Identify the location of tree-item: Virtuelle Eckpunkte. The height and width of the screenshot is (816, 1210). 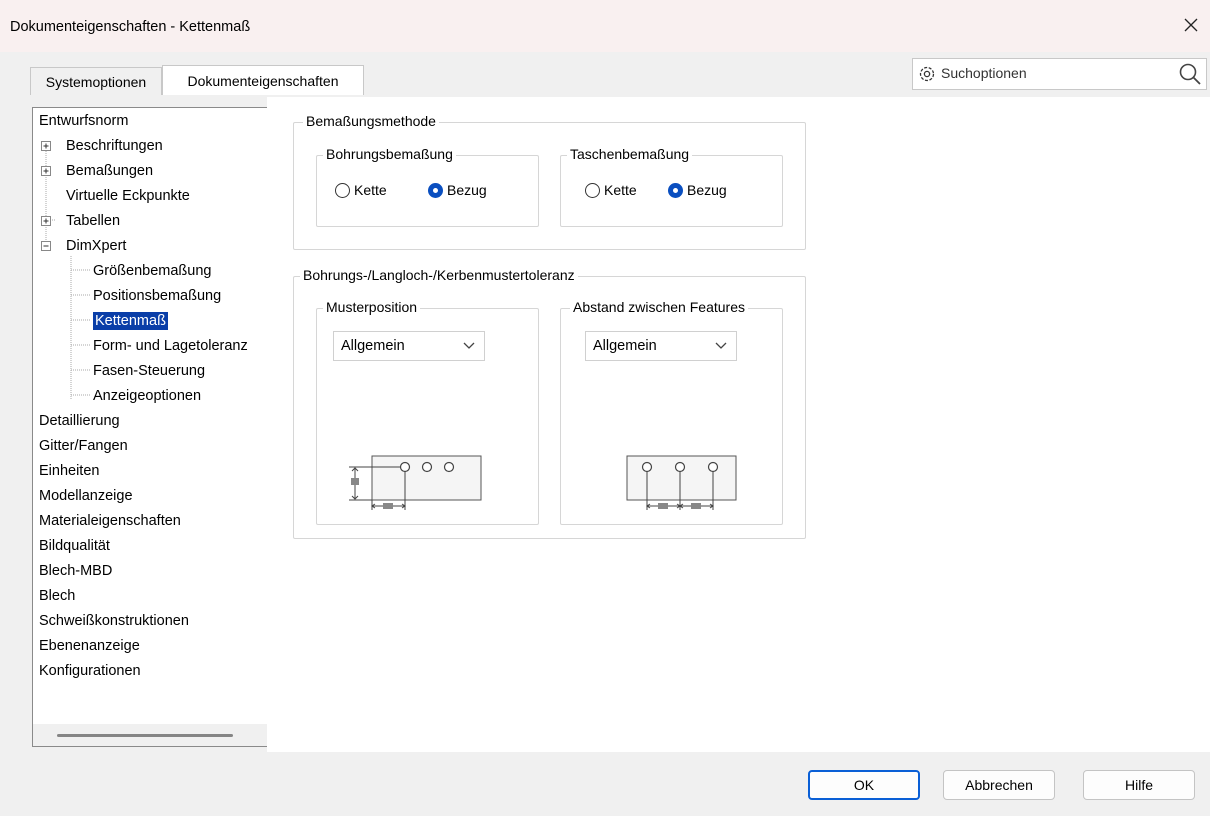
(128, 196).